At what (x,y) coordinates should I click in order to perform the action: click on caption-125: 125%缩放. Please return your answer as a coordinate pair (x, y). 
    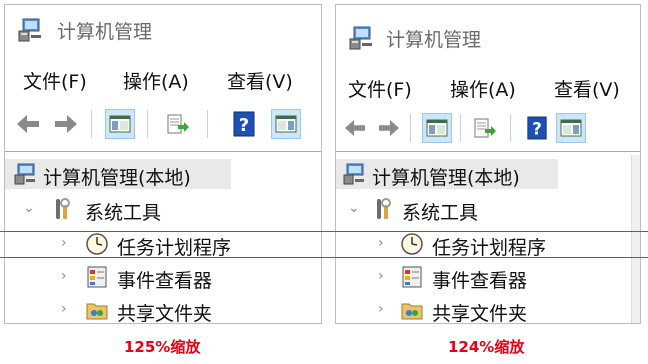
    Looking at the image, I should click on (162, 347).